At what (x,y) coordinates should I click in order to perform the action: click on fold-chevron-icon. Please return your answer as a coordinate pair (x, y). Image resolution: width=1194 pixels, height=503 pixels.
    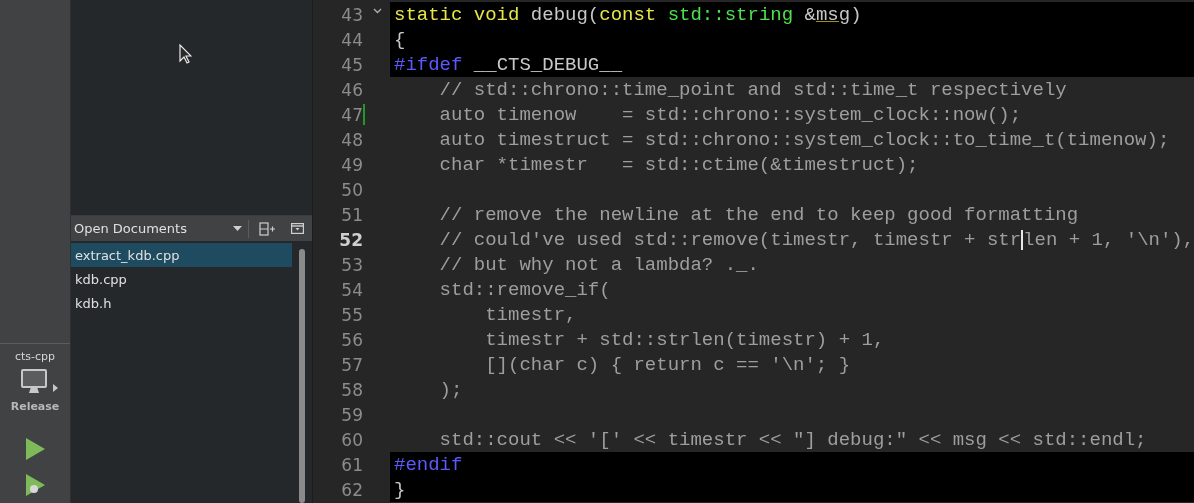
    Looking at the image, I should click on (377, 10).